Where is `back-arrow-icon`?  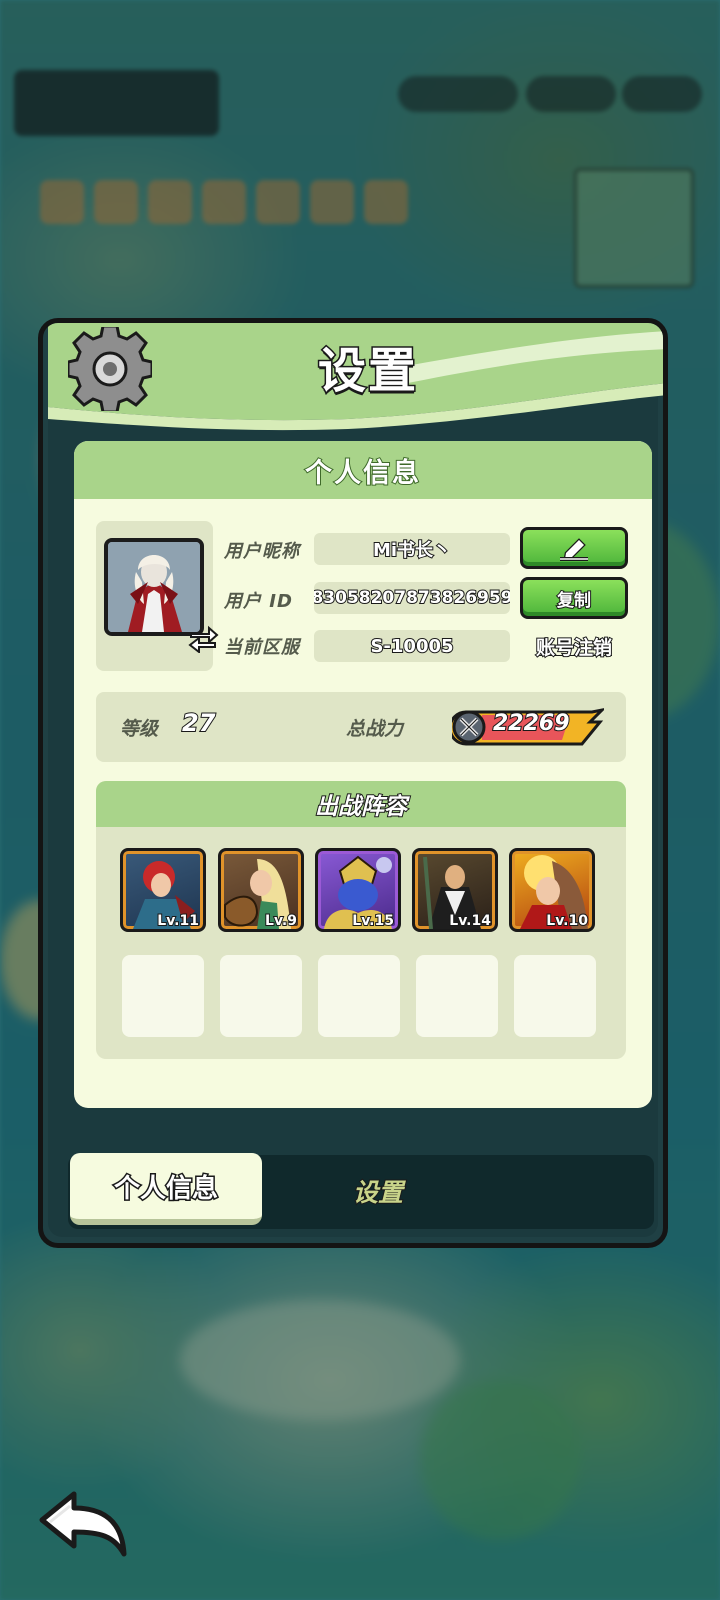 back-arrow-icon is located at coordinates (83, 1524).